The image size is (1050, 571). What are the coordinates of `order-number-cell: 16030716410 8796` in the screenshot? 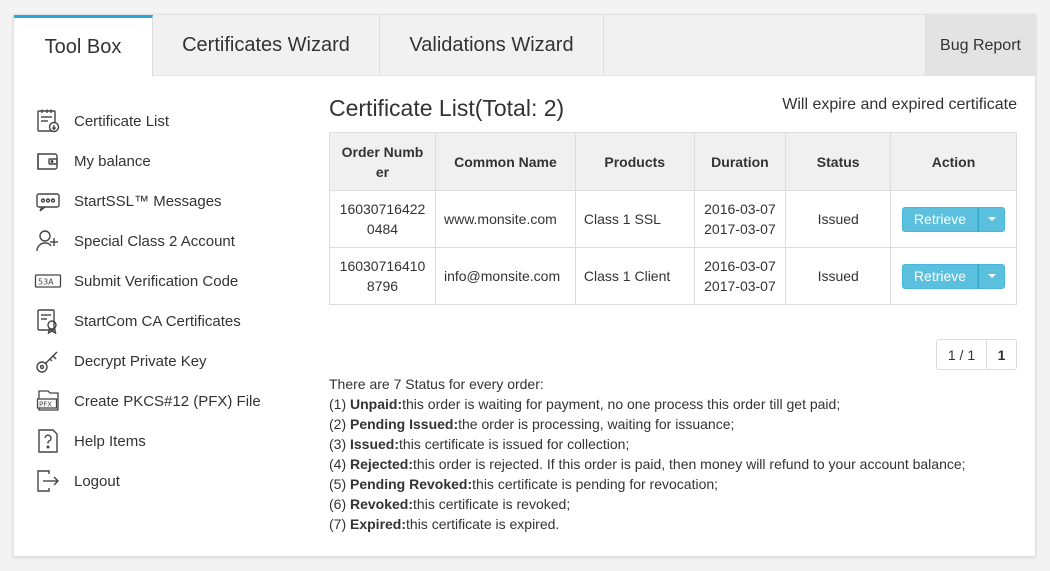 It's located at (382, 276).